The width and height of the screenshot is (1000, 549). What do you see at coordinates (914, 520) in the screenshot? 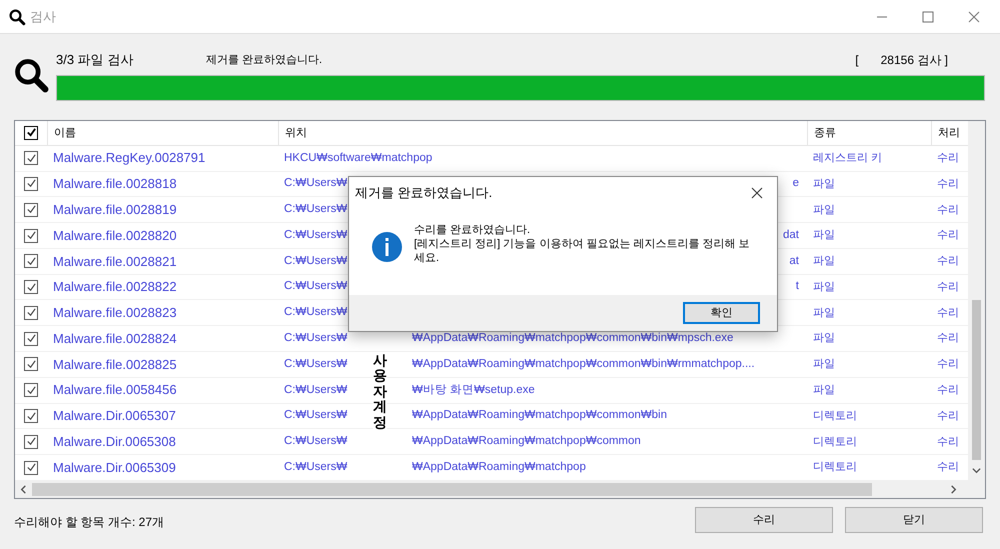
I see `action-button: 닫기` at bounding box center [914, 520].